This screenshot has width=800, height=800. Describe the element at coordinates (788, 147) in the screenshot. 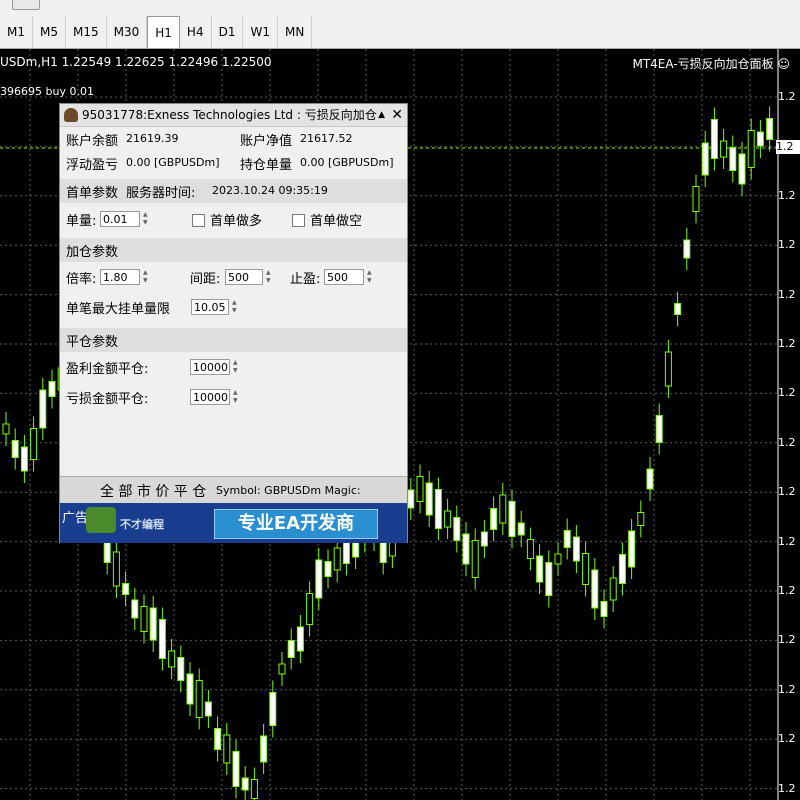

I see `current-price-label: 1.2` at that location.